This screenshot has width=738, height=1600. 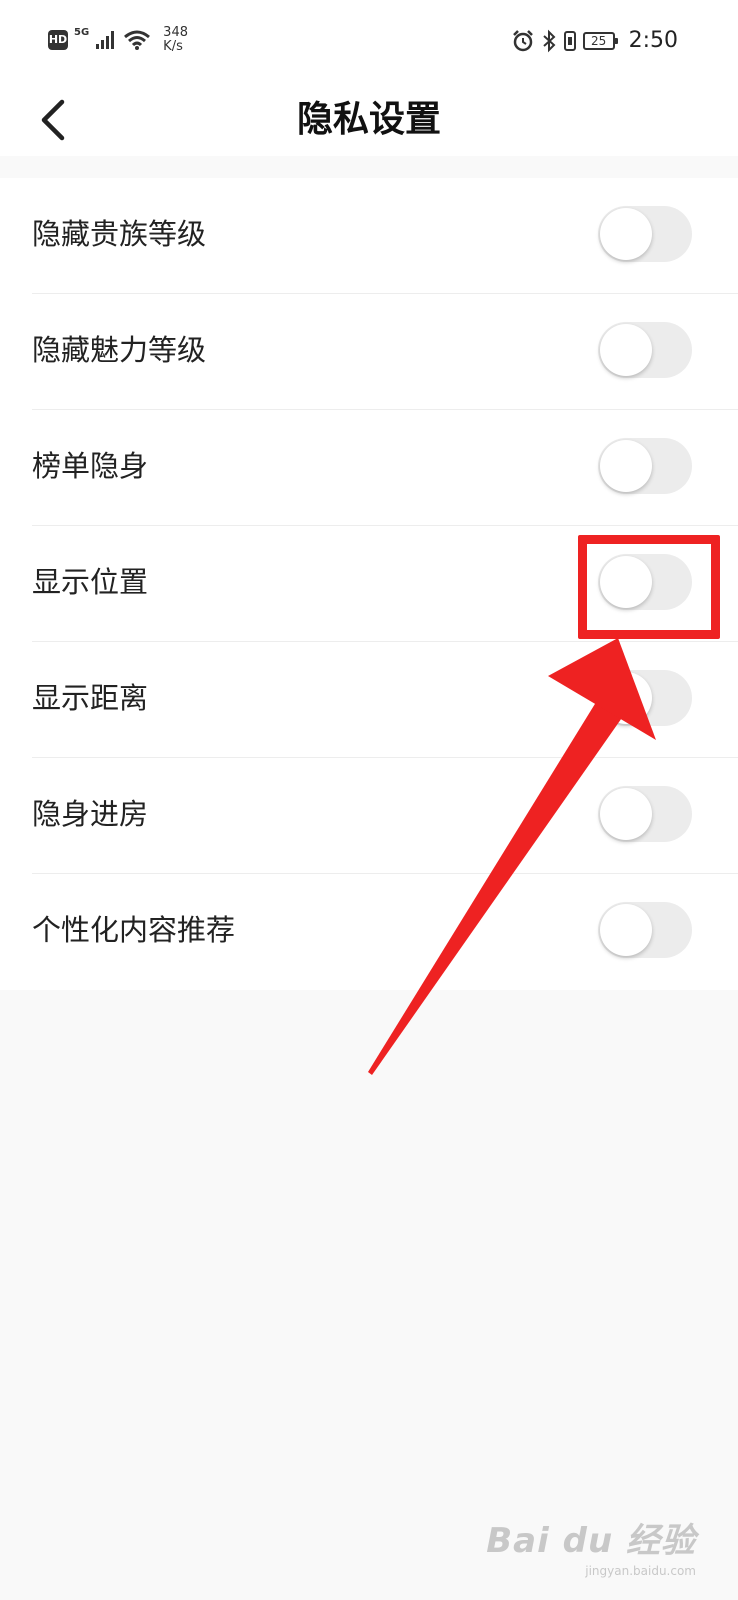 I want to click on status-left: HD 5G 348 K/s, so click(x=118, y=40).